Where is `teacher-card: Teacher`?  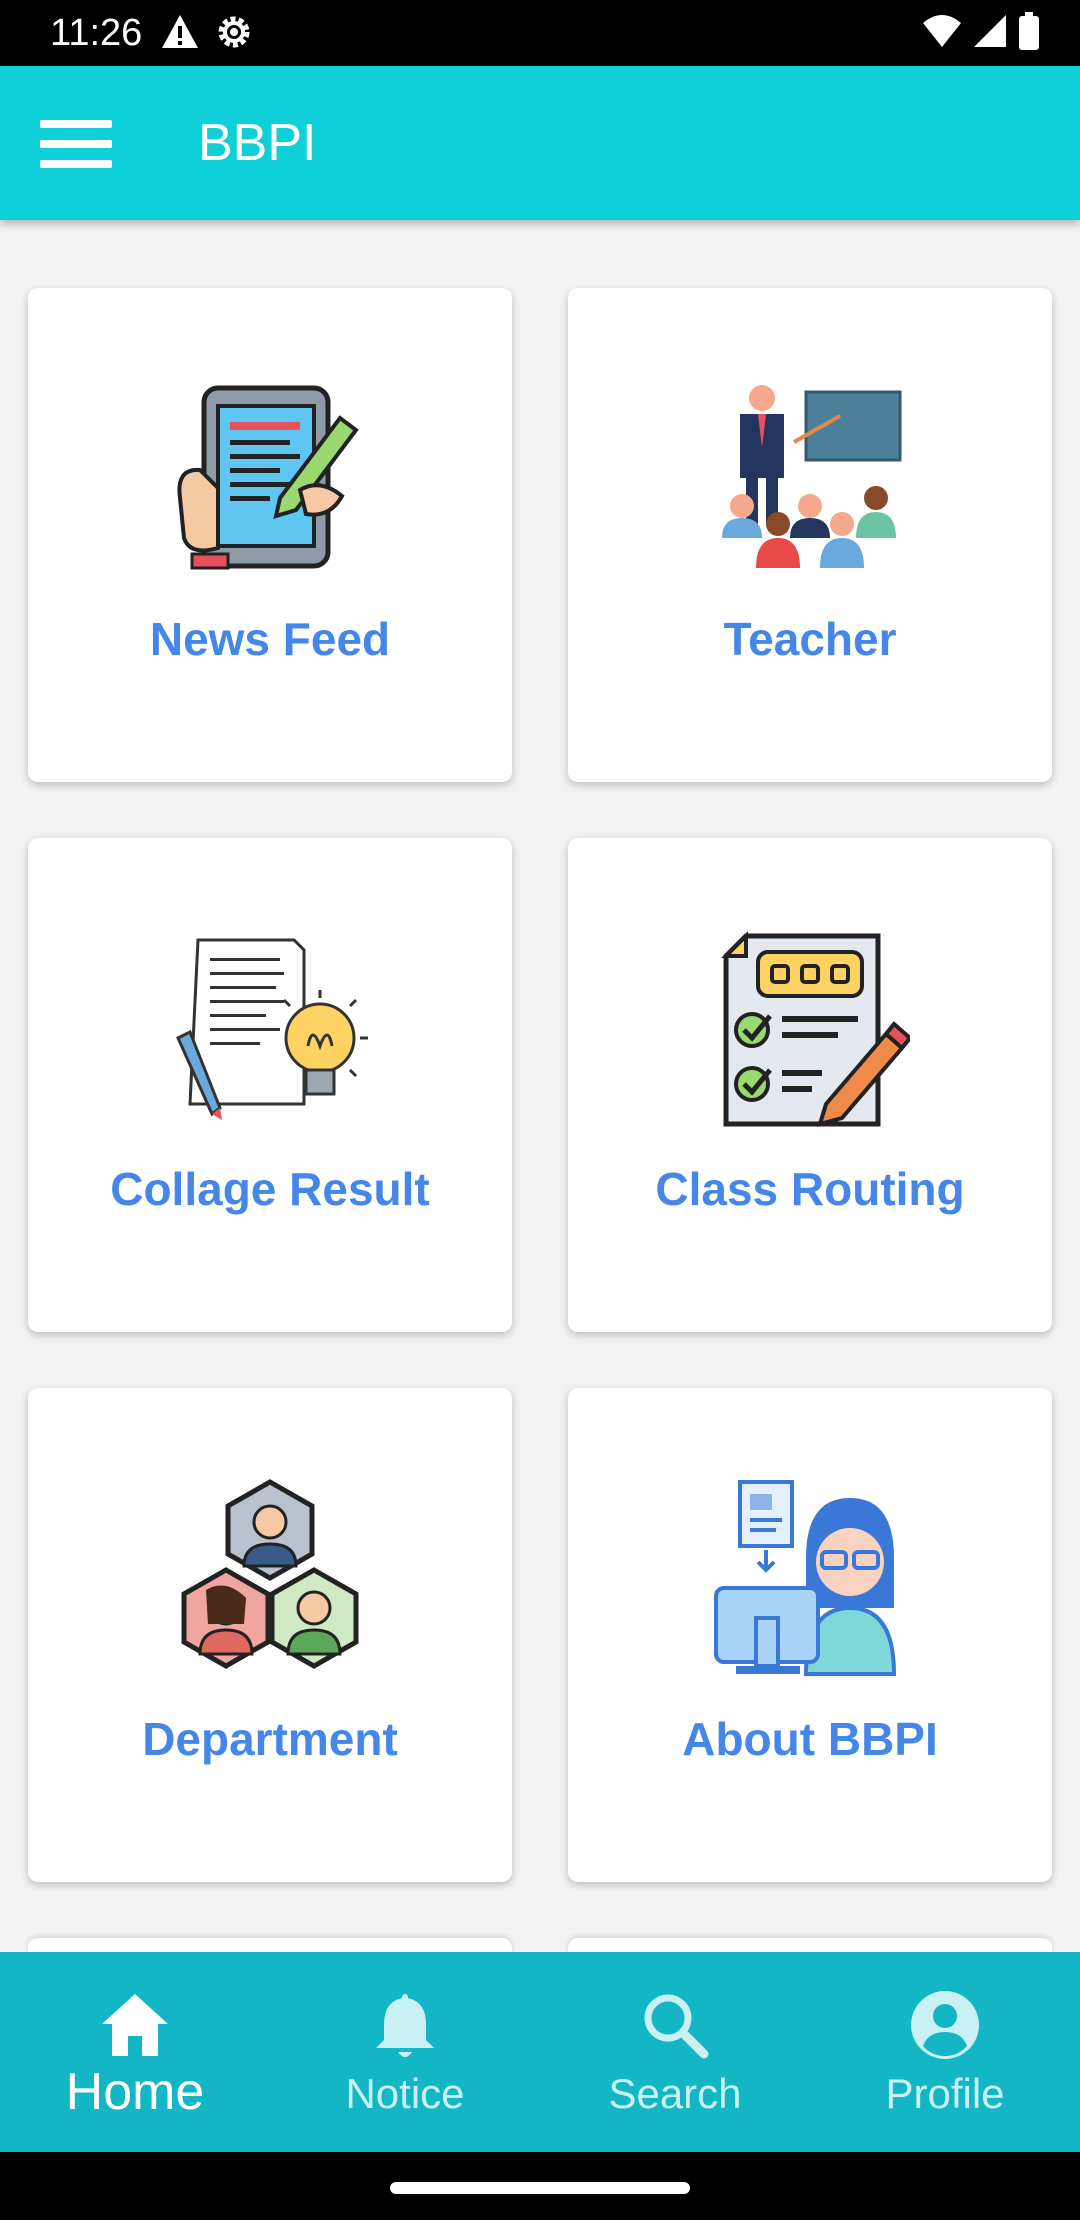 teacher-card: Teacher is located at coordinates (810, 535).